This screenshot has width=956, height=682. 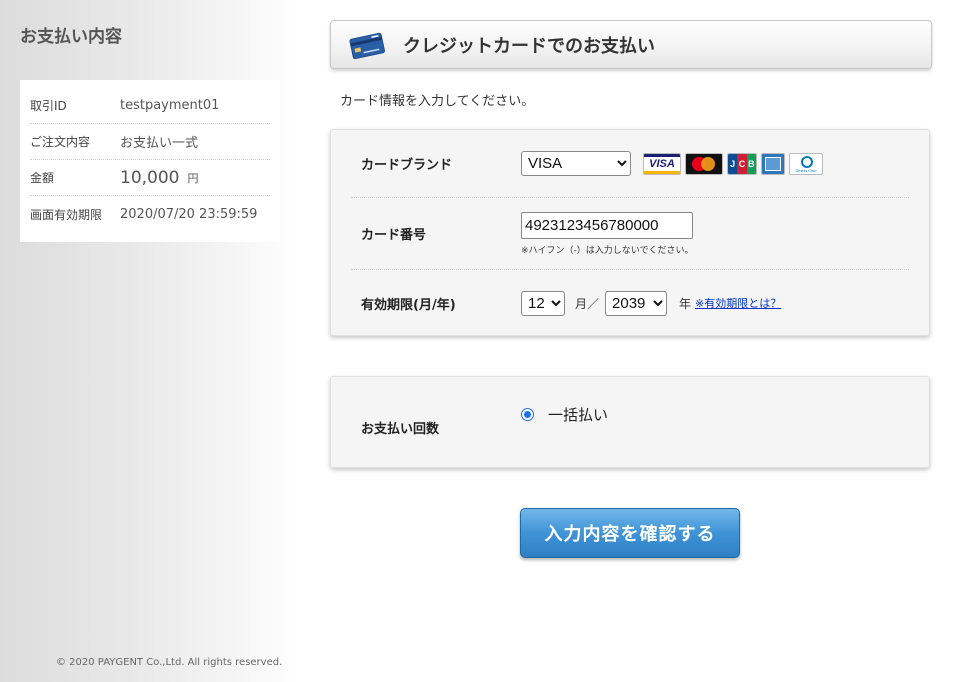 What do you see at coordinates (607, 225) in the screenshot?
I see `card-number-input` at bounding box center [607, 225].